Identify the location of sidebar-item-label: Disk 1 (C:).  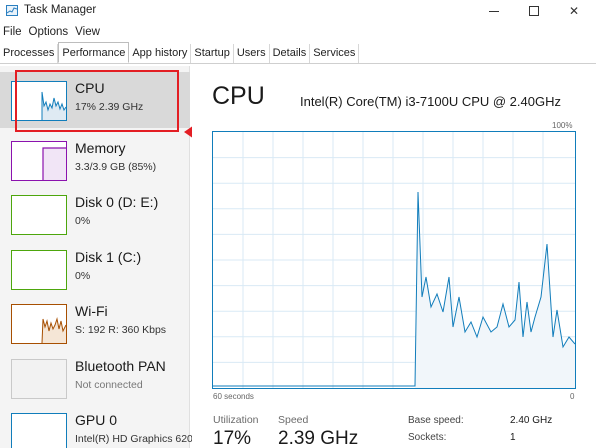
(108, 257).